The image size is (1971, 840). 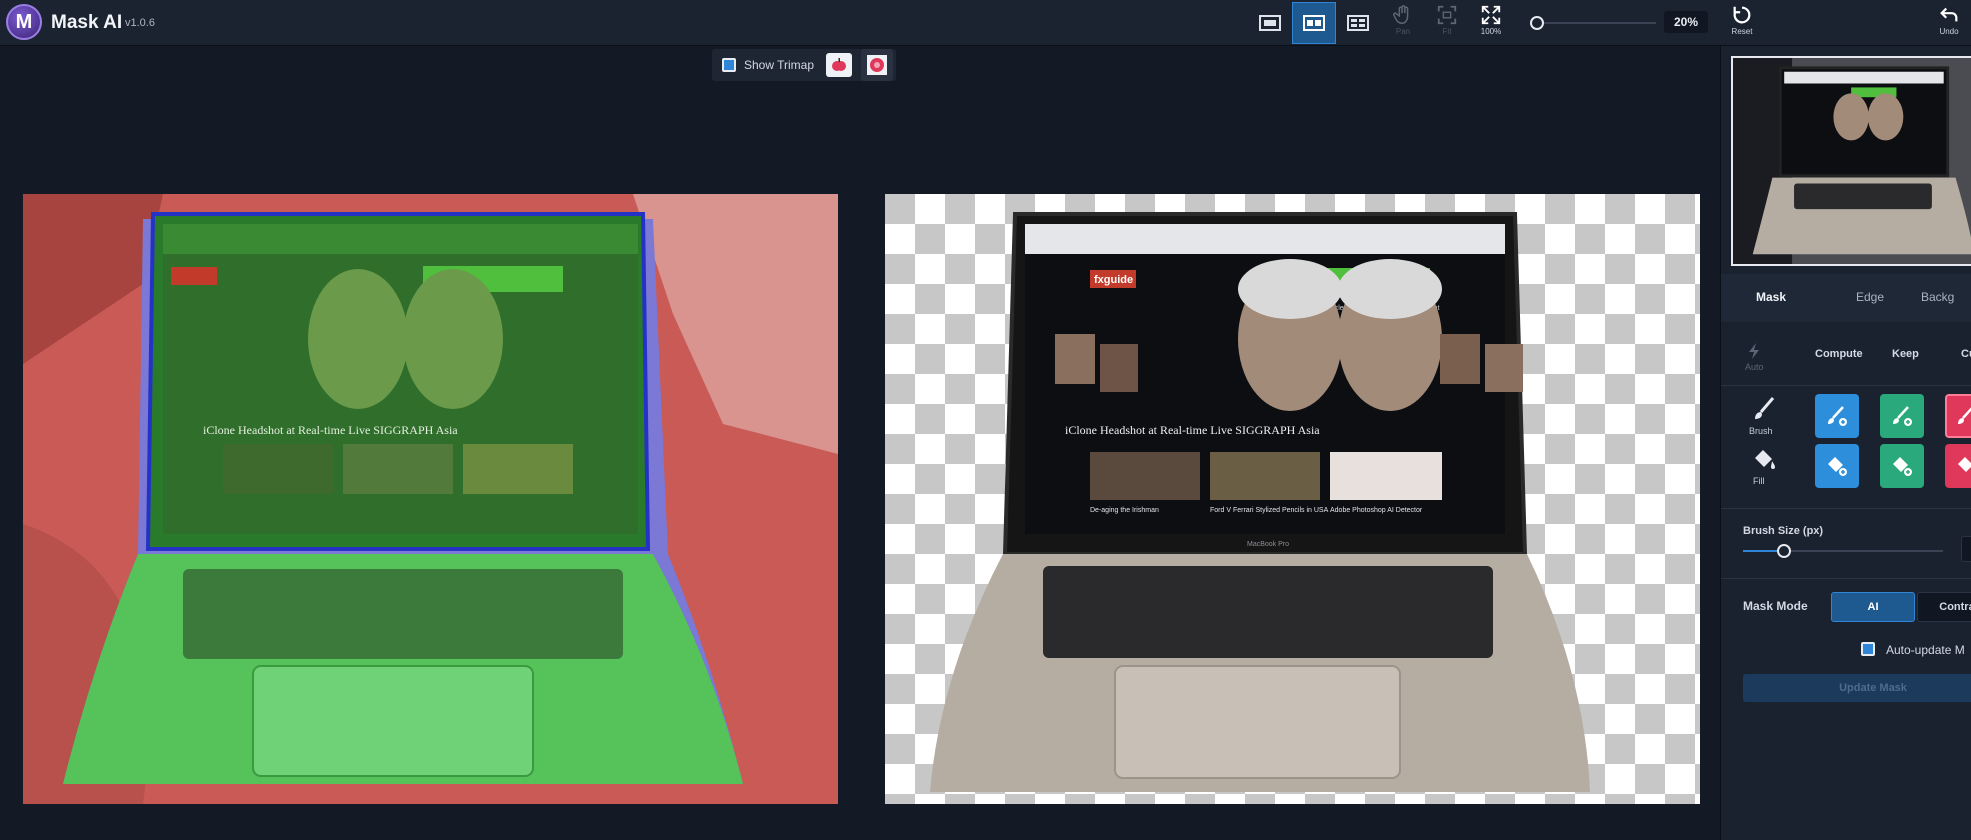 I want to click on fit-icon, so click(x=1447, y=15).